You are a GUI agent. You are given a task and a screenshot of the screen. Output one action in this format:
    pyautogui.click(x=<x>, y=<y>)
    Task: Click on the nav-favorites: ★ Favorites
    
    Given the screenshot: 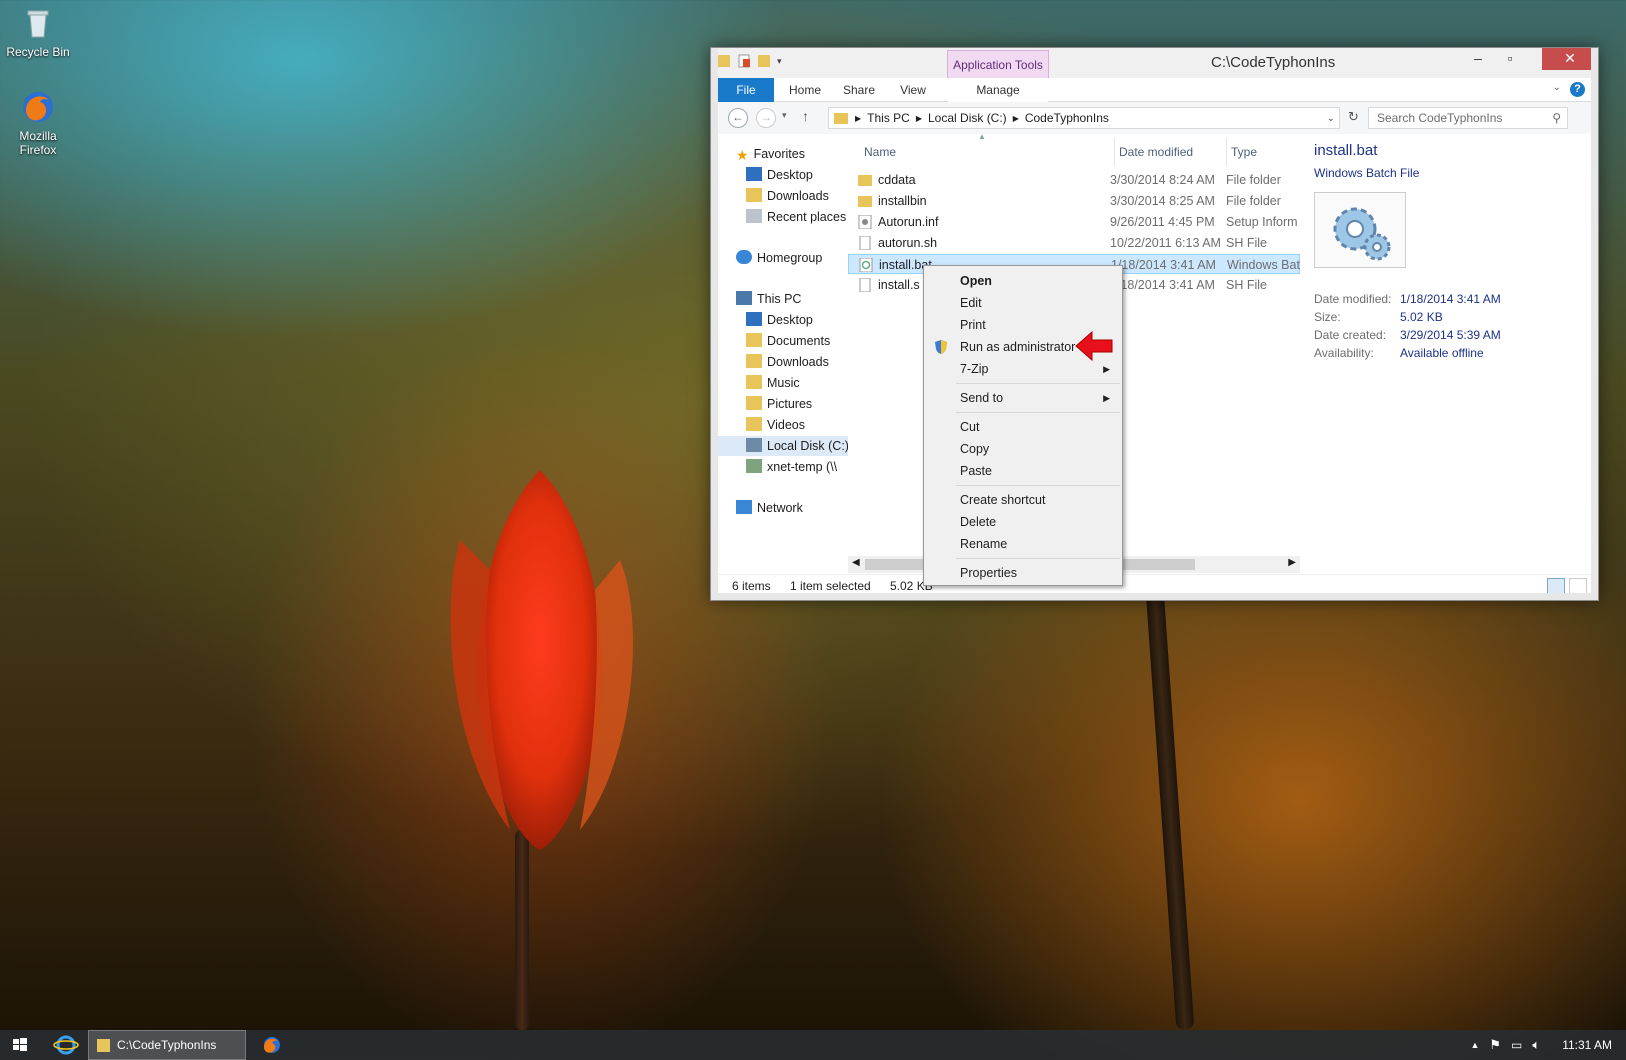 What is the action you would take?
    pyautogui.click(x=783, y=154)
    